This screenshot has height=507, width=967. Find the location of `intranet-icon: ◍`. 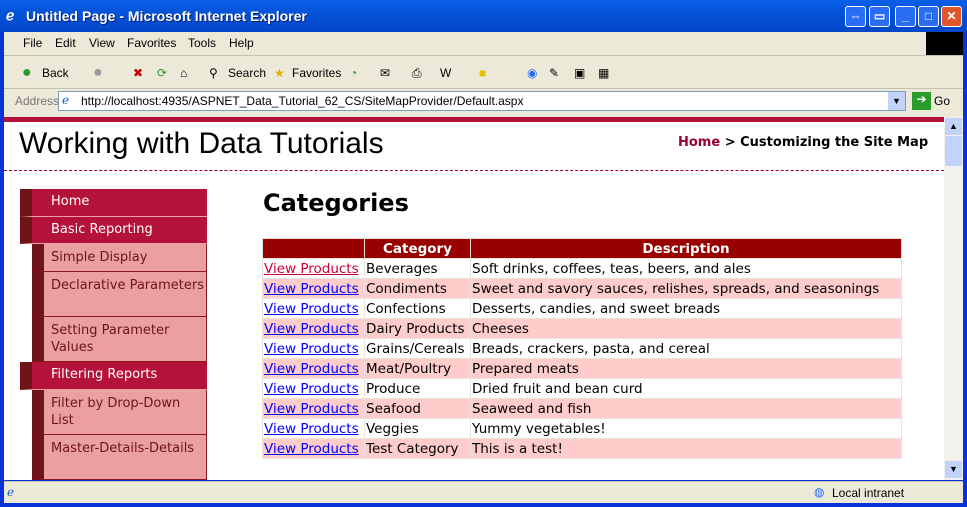

intranet-icon: ◍ is located at coordinates (819, 492).